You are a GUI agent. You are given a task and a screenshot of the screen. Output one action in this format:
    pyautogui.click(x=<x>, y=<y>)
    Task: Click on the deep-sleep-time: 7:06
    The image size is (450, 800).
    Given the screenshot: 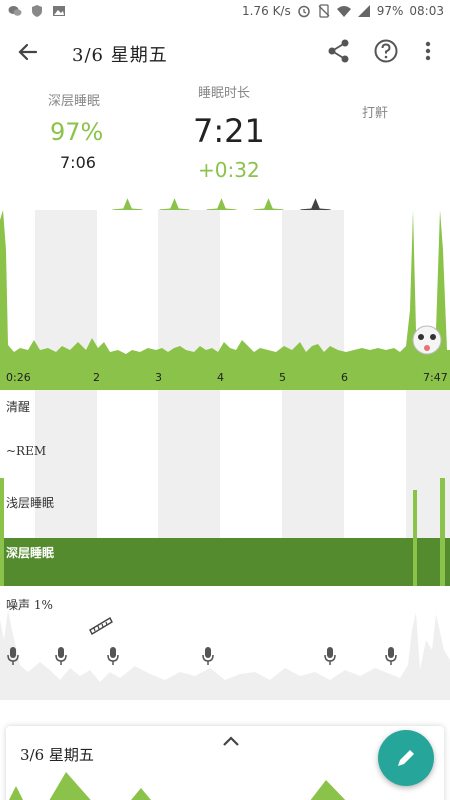 What is the action you would take?
    pyautogui.click(x=78, y=162)
    